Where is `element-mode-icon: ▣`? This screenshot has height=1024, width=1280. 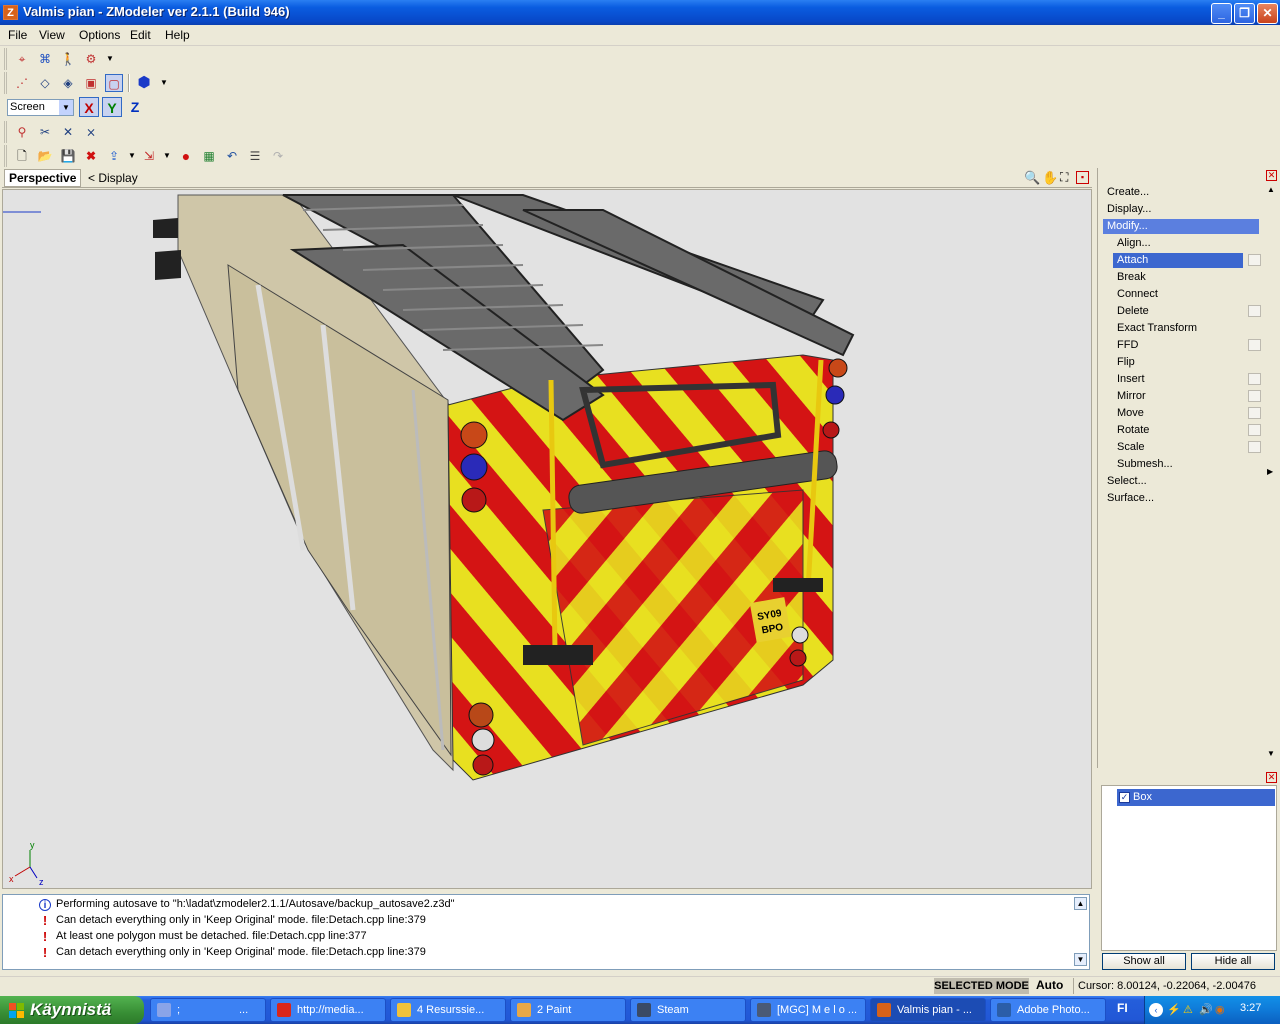 element-mode-icon: ▣ is located at coordinates (91, 83).